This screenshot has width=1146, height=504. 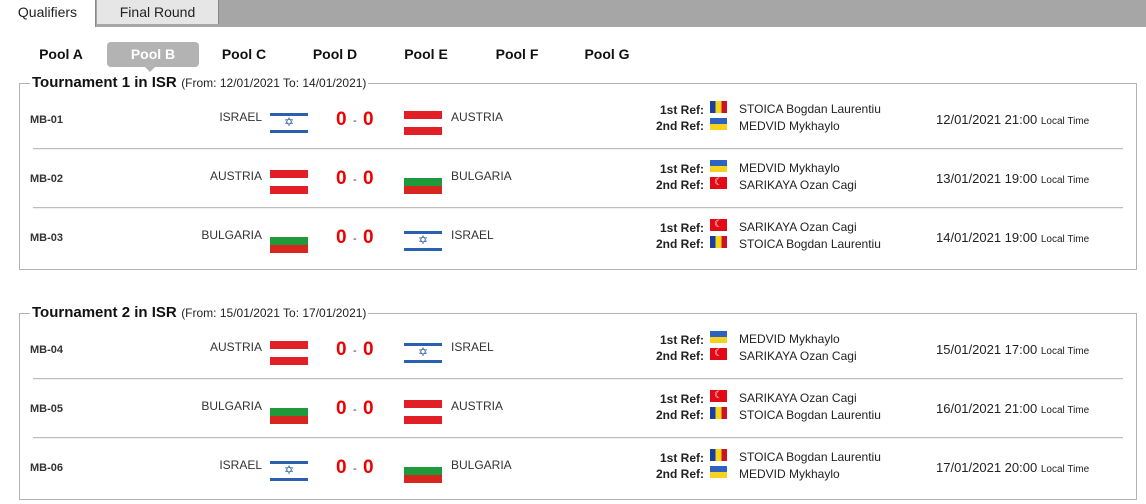 What do you see at coordinates (987, 178) in the screenshot?
I see `match-date-time: 13/01/2021 19:00` at bounding box center [987, 178].